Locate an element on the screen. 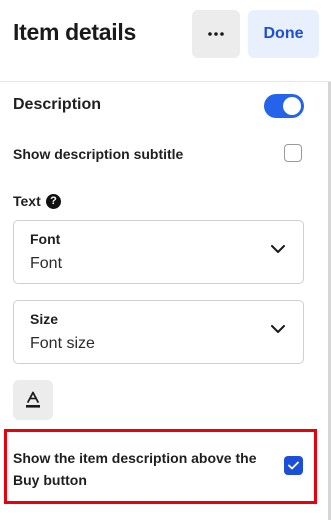  description-toggle is located at coordinates (284, 106).